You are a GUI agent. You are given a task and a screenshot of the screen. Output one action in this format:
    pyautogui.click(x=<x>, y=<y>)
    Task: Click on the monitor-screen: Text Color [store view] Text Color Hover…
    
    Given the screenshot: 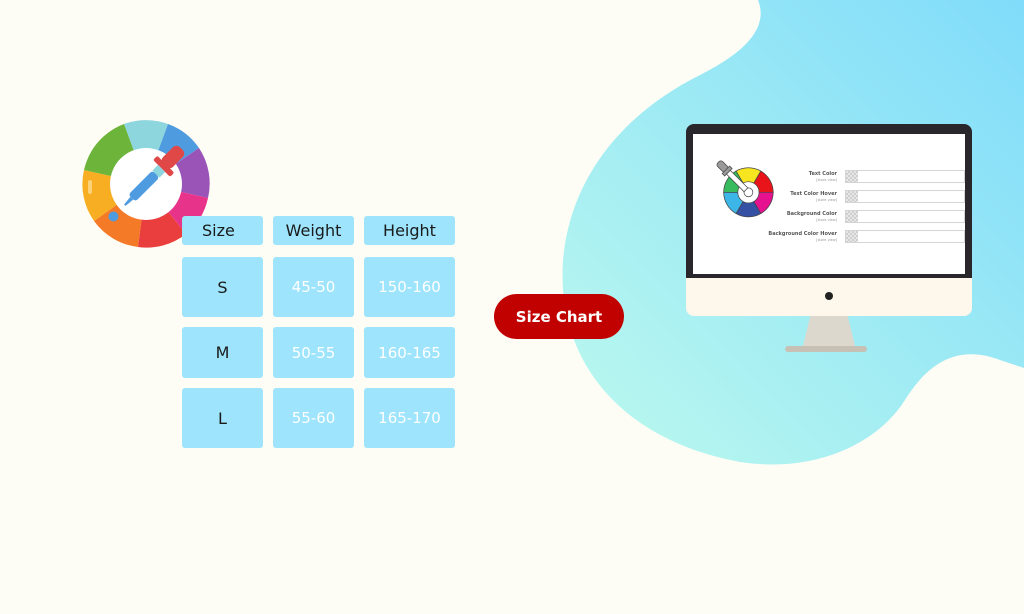 What is the action you would take?
    pyautogui.click(x=829, y=204)
    